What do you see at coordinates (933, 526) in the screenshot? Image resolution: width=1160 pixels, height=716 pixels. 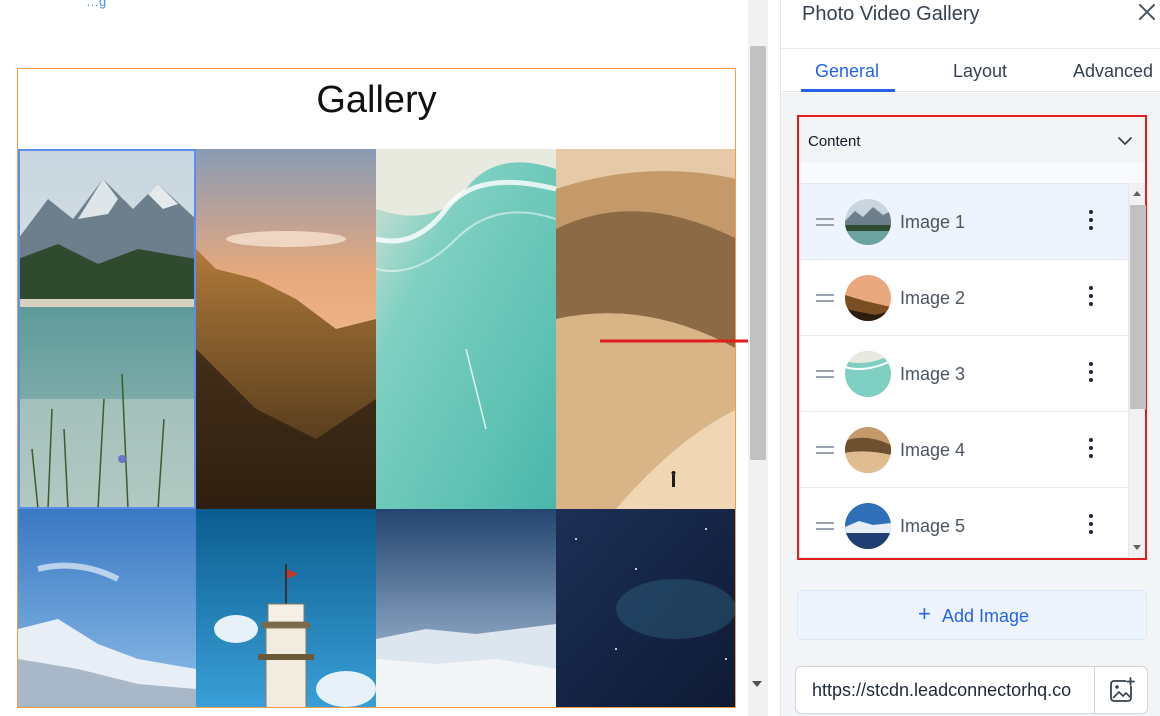 I see `image-label: Image 5` at bounding box center [933, 526].